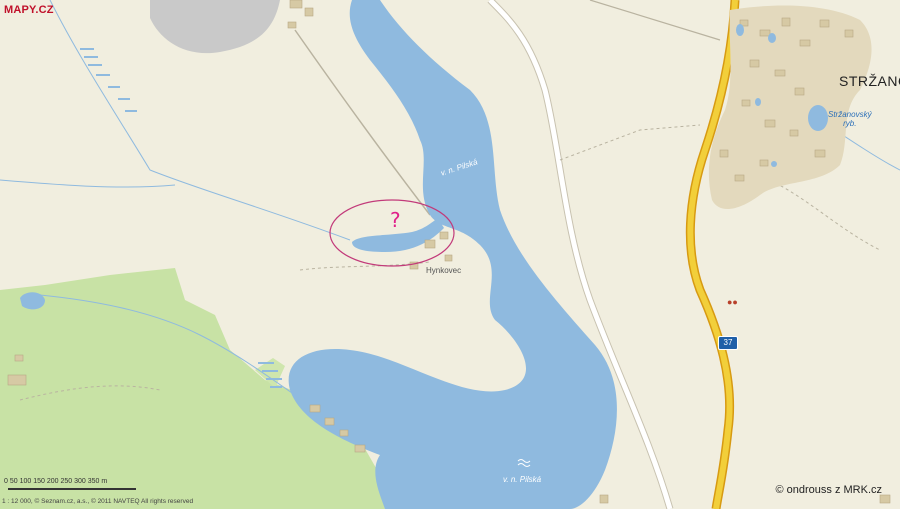 This screenshot has height=509, width=900. I want to click on scale-line, so click(72, 489).